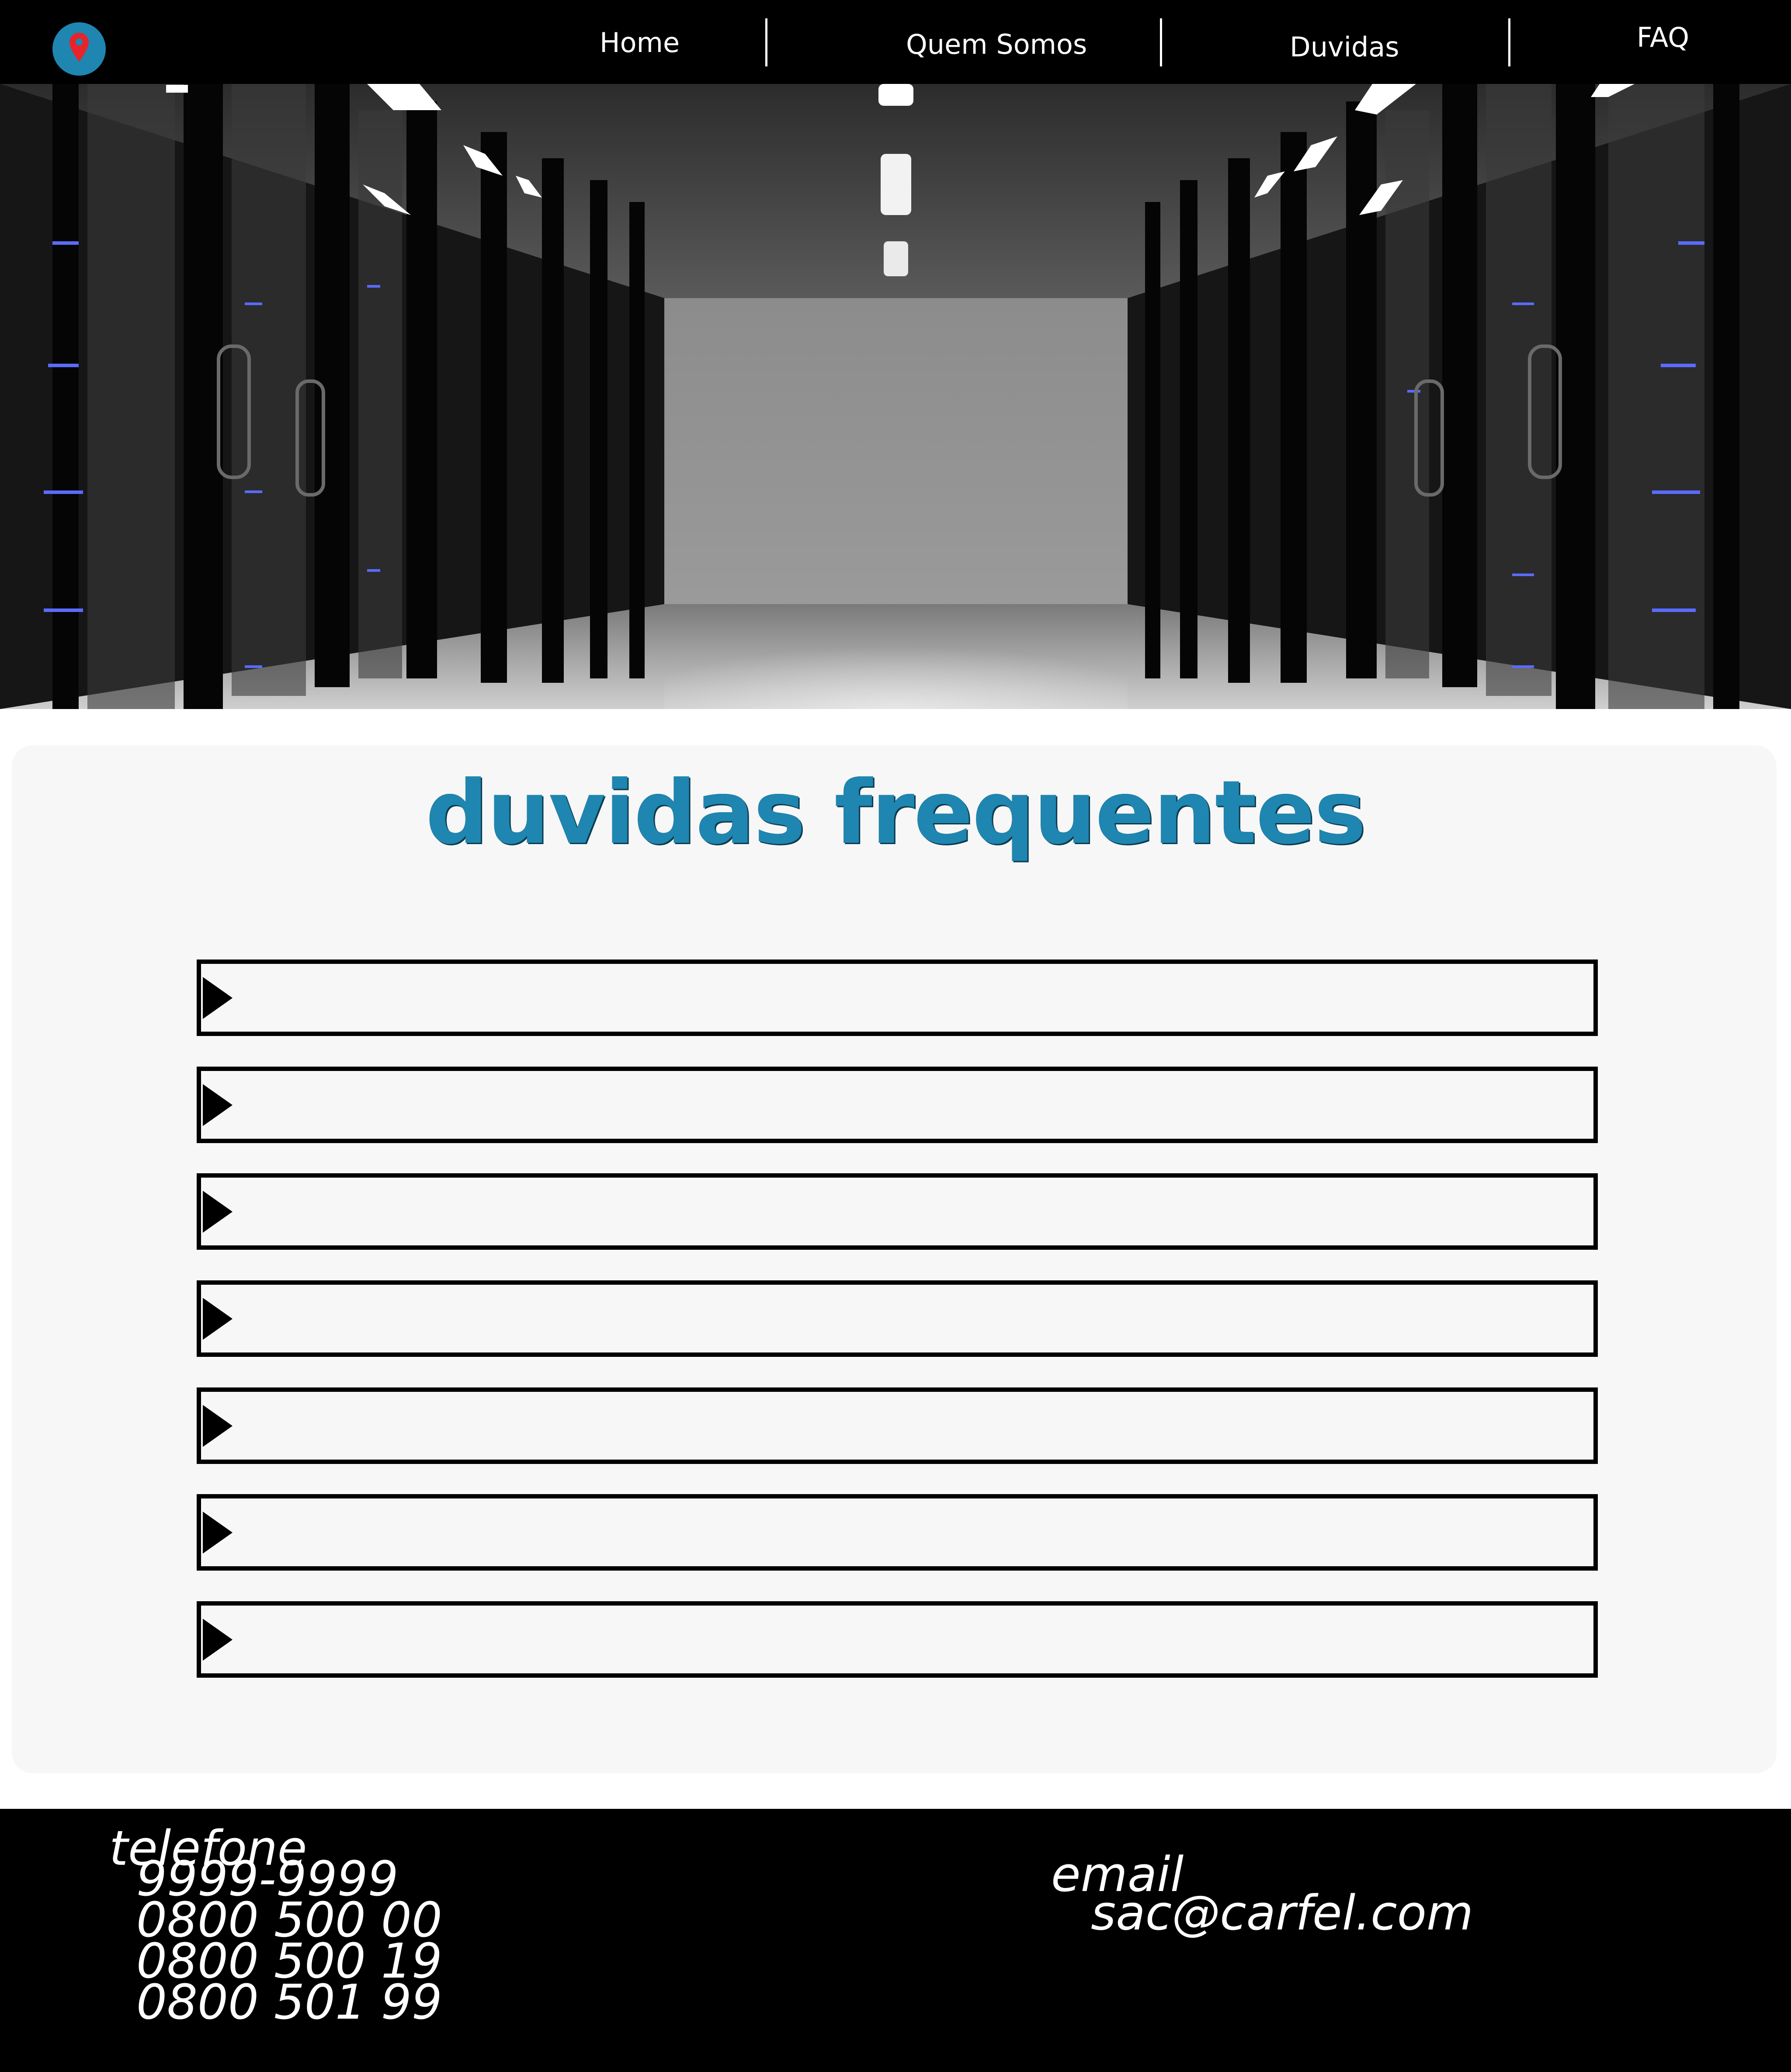  I want to click on nav-link-faq: FAQ, so click(1663, 37).